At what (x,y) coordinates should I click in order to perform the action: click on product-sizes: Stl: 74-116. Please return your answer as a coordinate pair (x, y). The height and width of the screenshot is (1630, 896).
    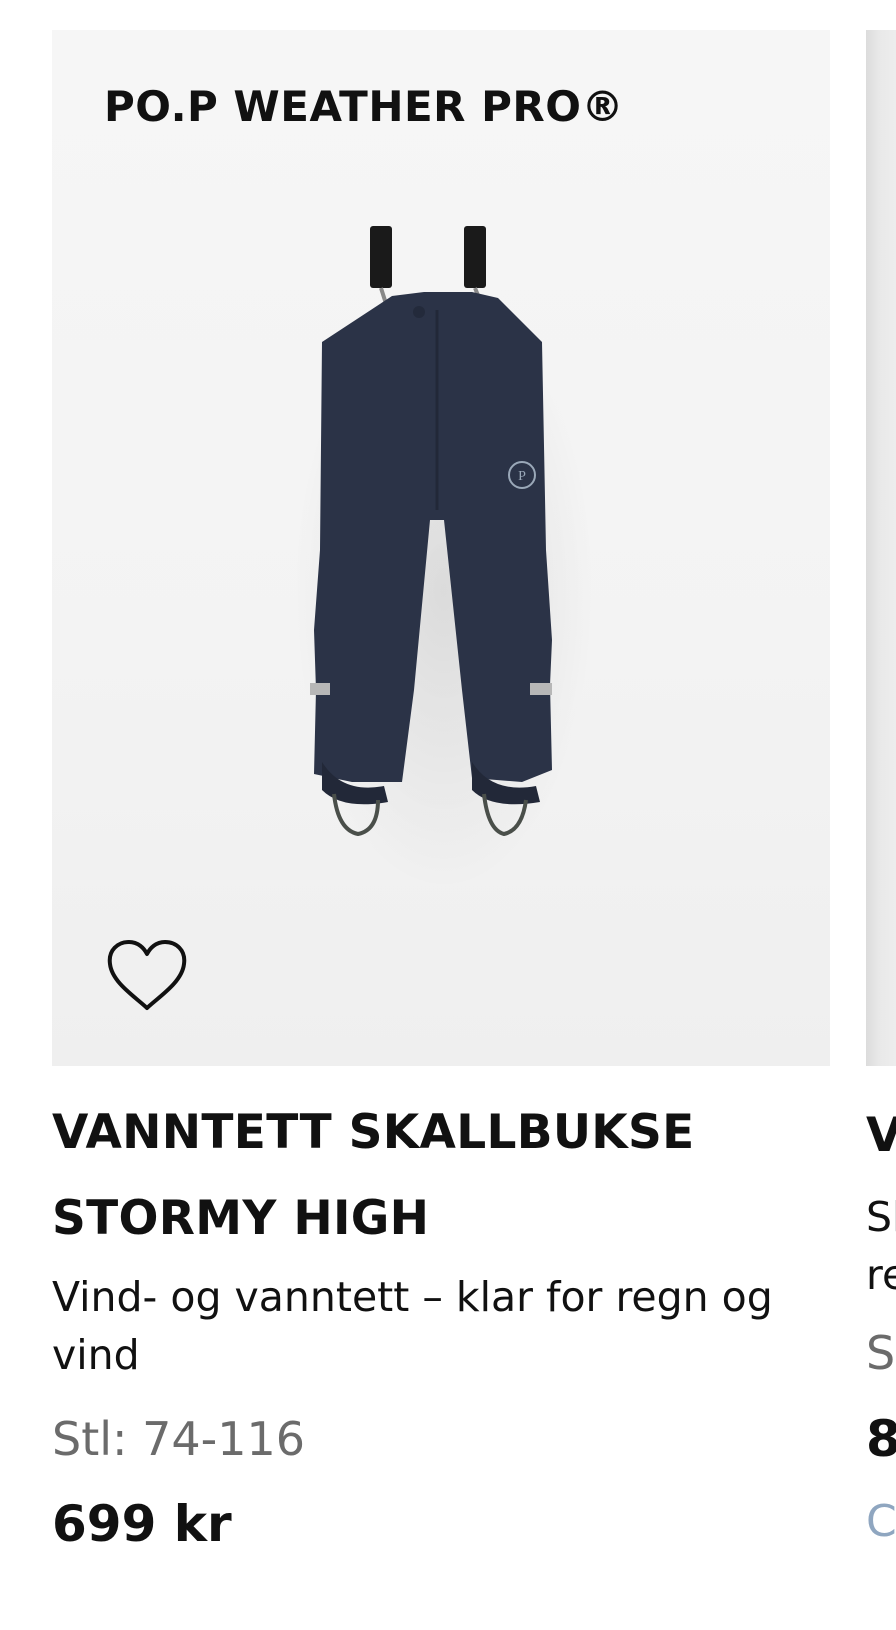
    Looking at the image, I should click on (179, 1439).